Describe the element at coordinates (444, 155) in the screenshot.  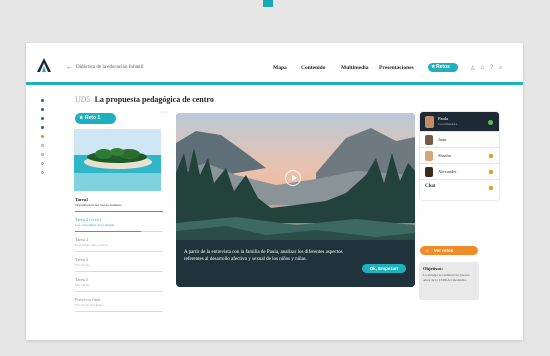
I see `participant-name: Shasha` at that location.